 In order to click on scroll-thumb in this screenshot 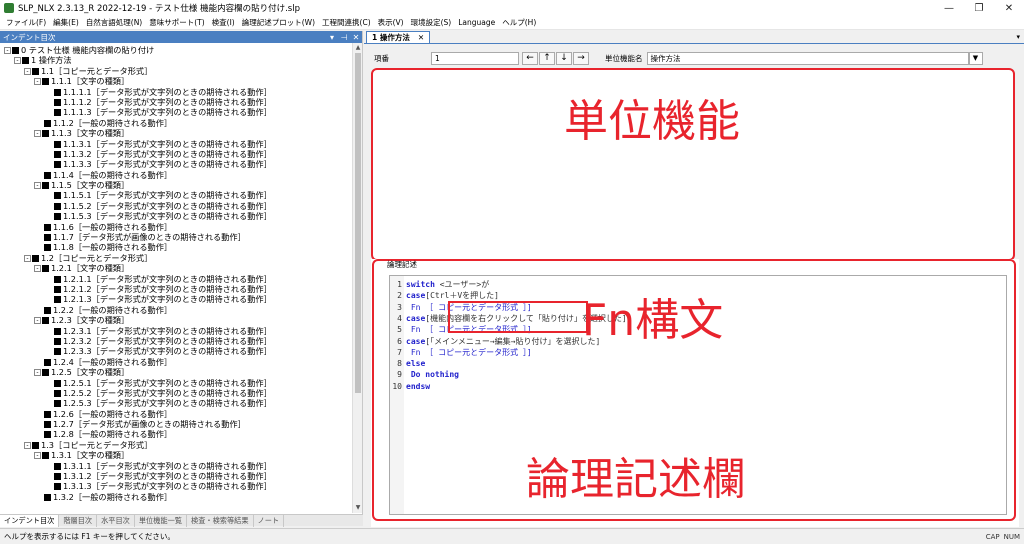, I will do `click(358, 223)`.